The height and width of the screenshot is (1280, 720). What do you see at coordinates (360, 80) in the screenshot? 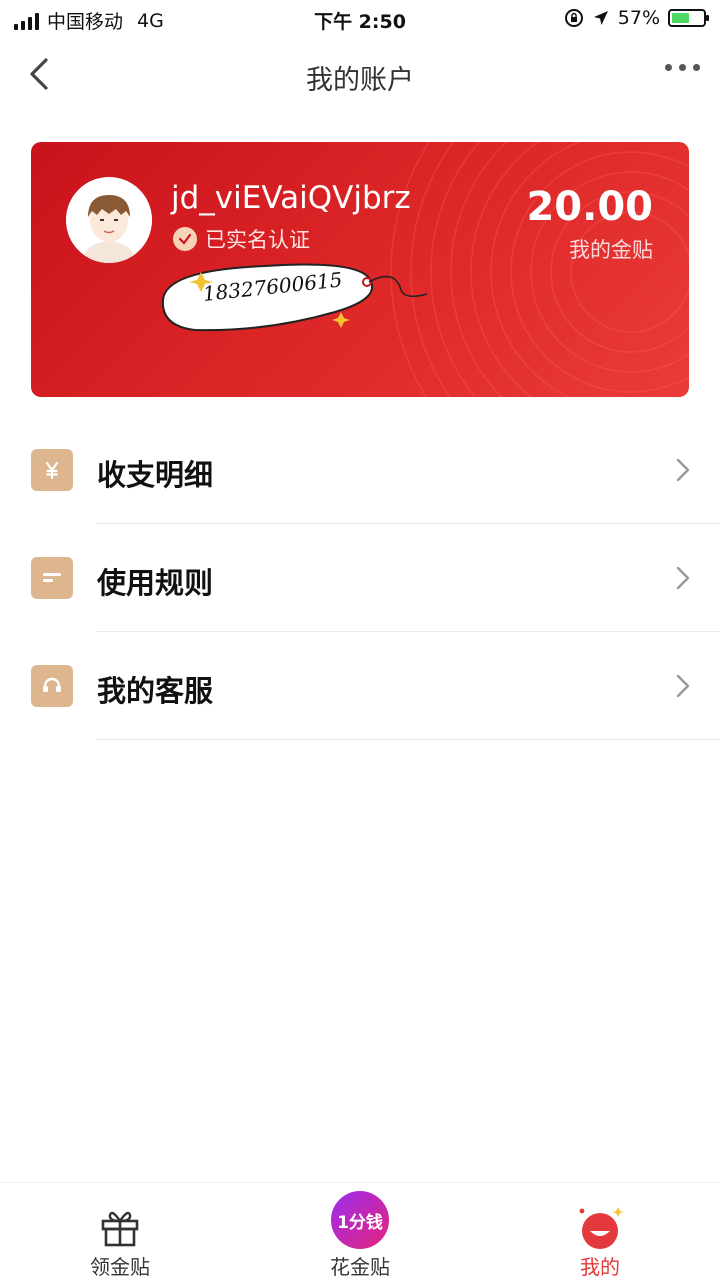
I see `page-title: 我的账户` at bounding box center [360, 80].